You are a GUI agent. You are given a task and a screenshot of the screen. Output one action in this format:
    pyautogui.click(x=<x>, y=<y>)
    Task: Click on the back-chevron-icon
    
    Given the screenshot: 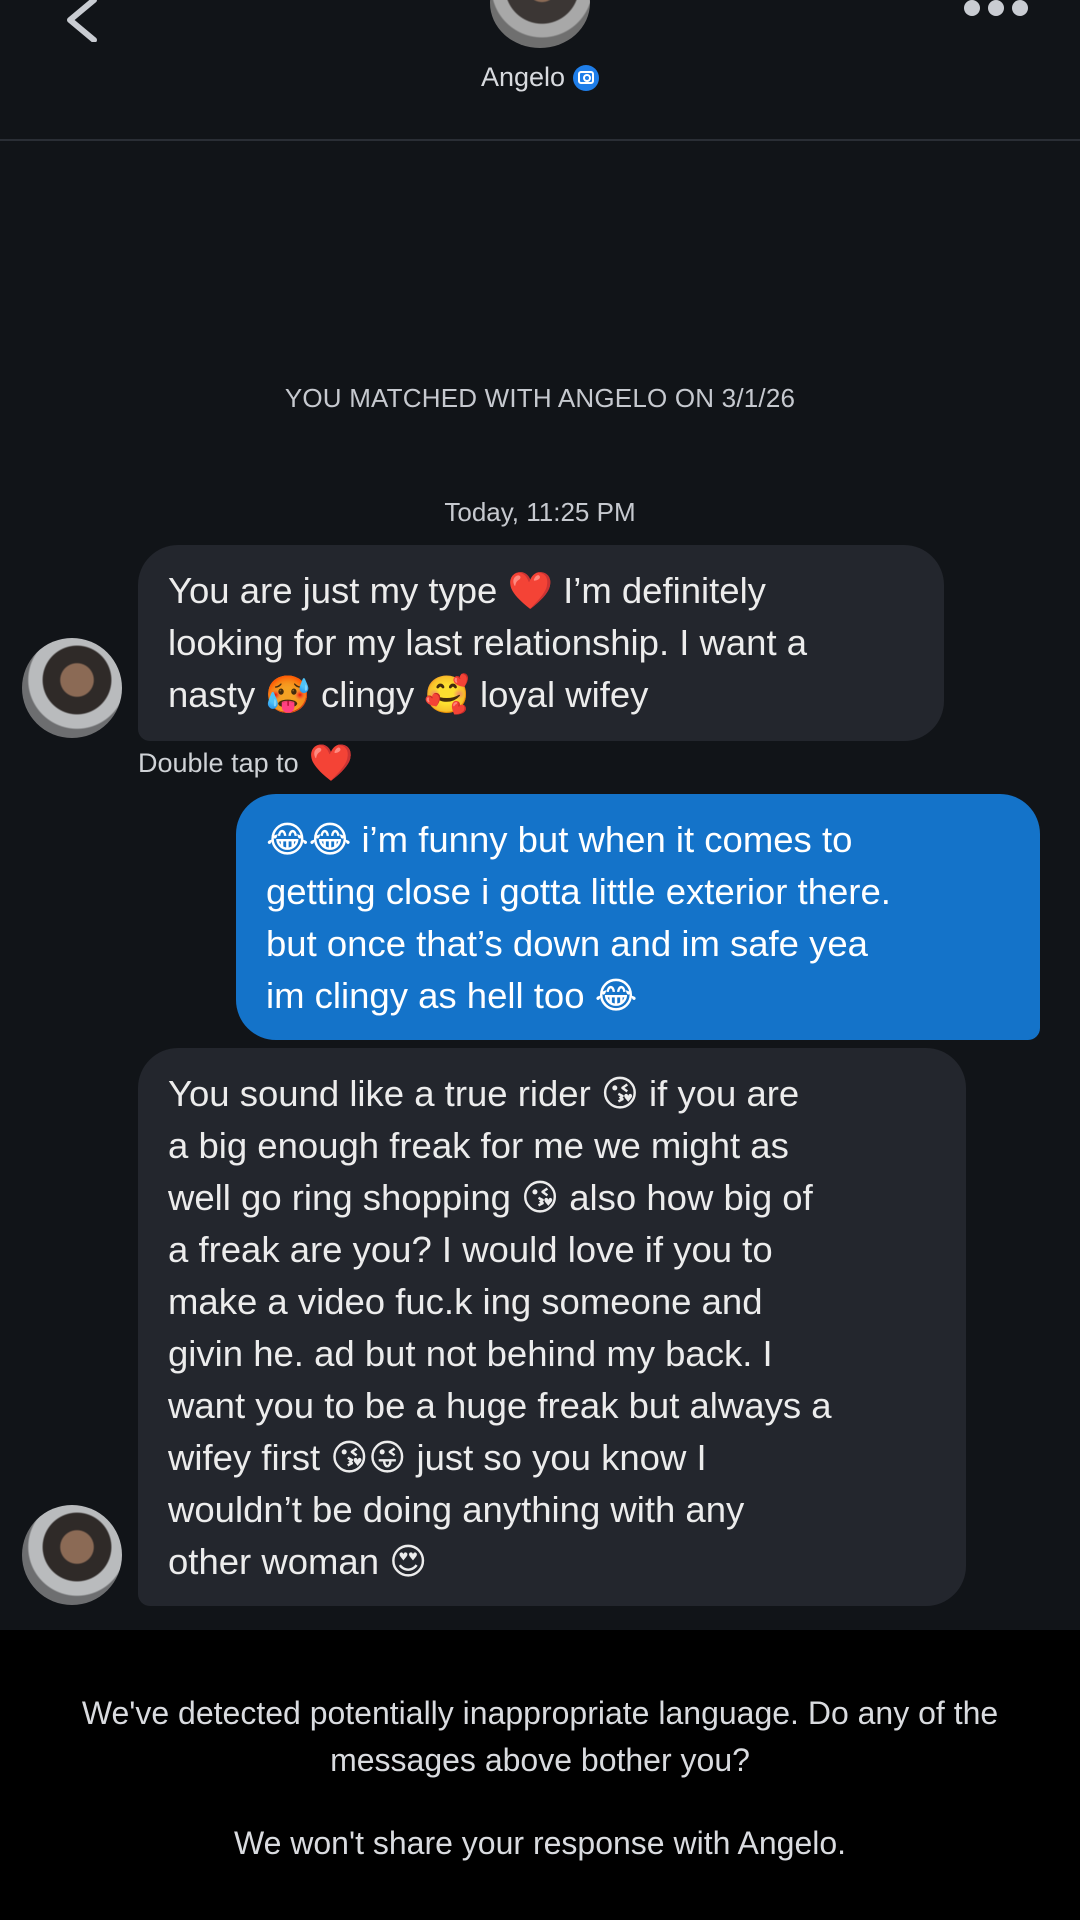 What is the action you would take?
    pyautogui.click(x=83, y=21)
    